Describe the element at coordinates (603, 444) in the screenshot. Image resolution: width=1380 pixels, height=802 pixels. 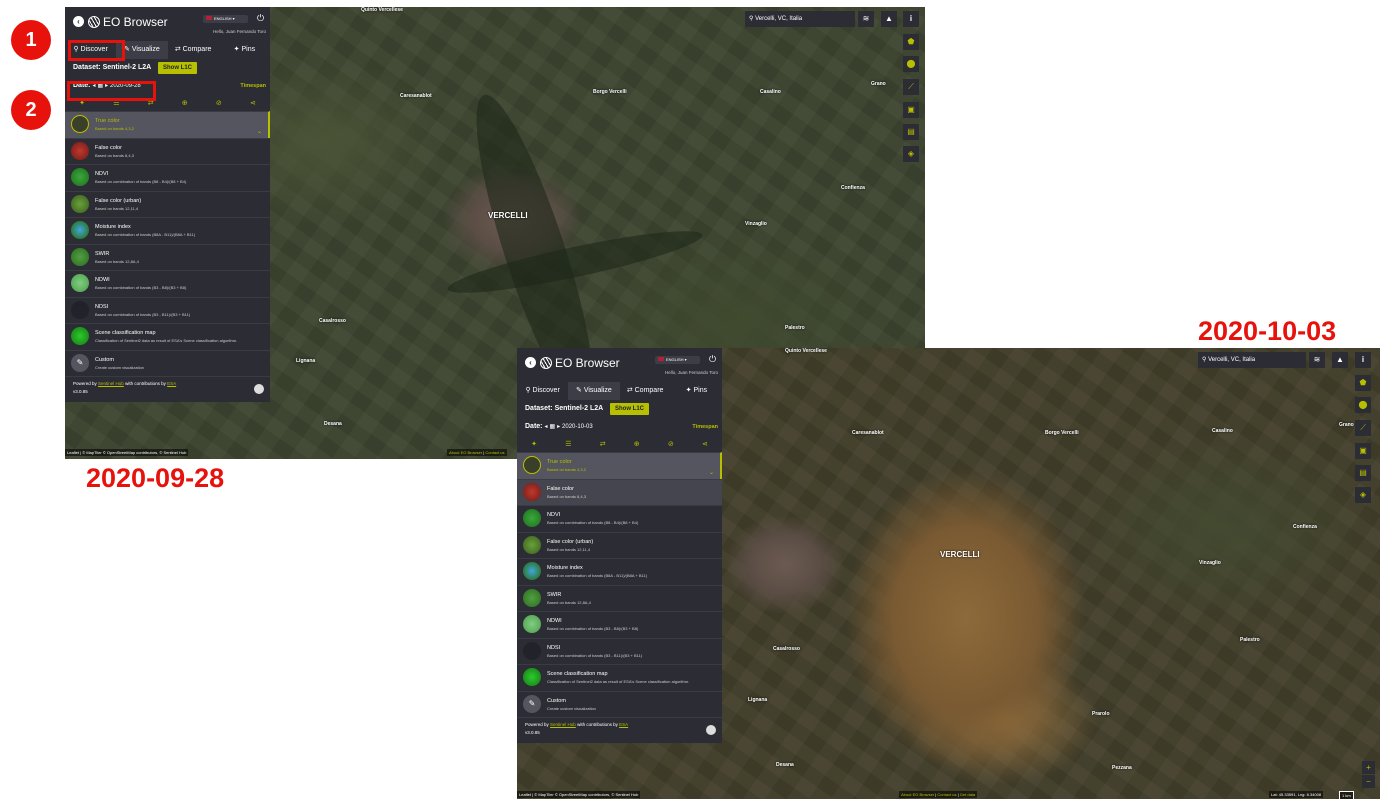
I see `compare-icon: ⇄` at that location.